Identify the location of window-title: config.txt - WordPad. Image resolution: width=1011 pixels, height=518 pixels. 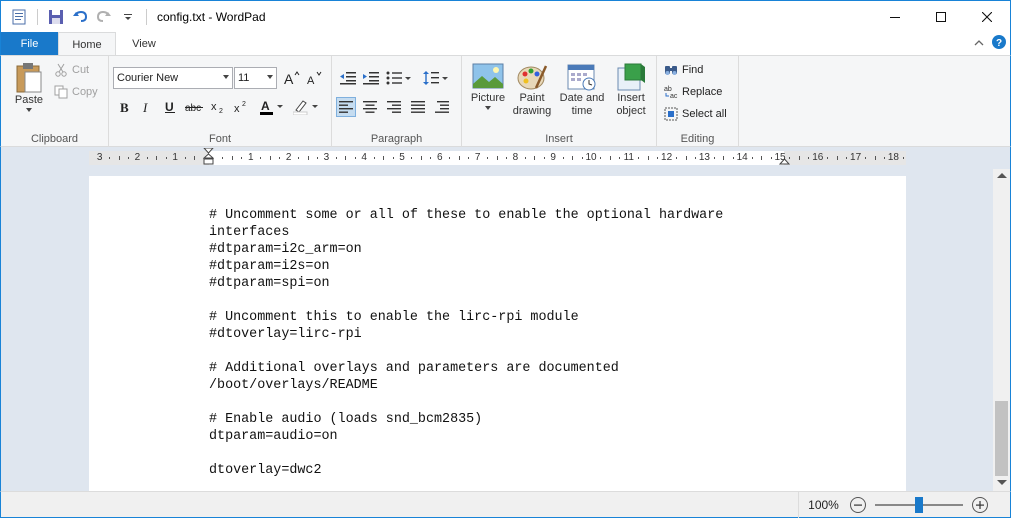
(211, 16).